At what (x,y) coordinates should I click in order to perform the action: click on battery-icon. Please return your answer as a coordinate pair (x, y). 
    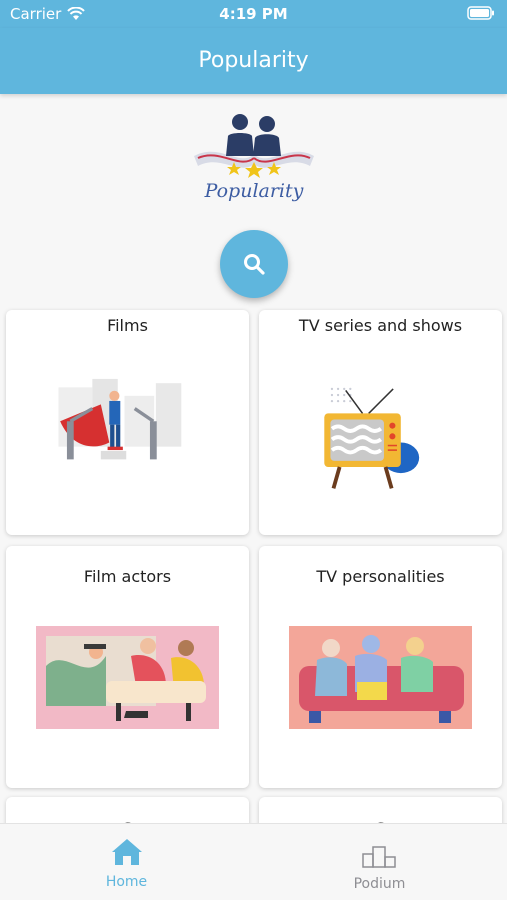
    Looking at the image, I should click on (481, 15).